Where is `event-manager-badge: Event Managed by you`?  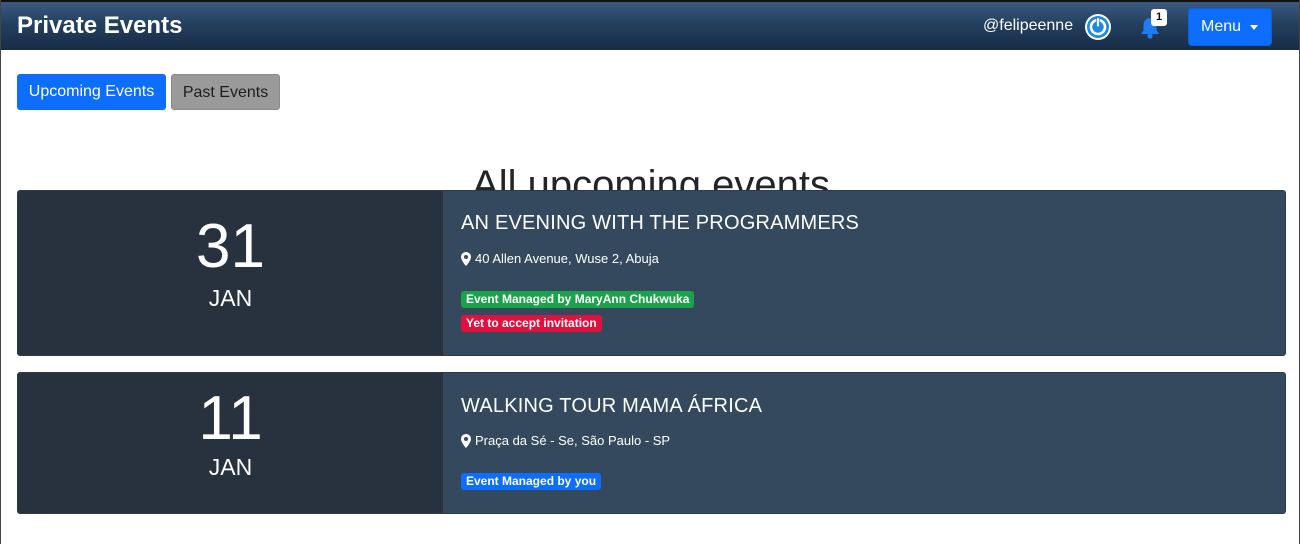 event-manager-badge: Event Managed by you is located at coordinates (531, 481).